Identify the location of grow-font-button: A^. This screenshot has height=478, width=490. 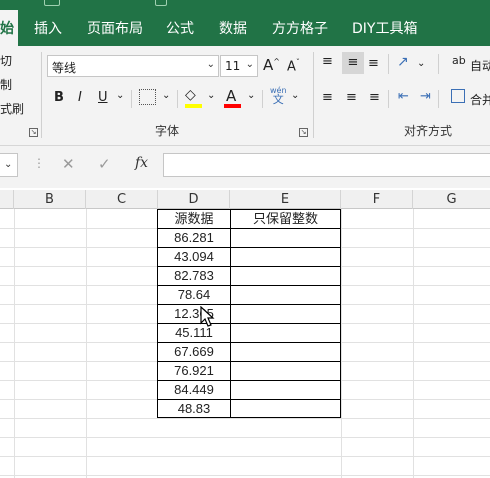
(271, 65).